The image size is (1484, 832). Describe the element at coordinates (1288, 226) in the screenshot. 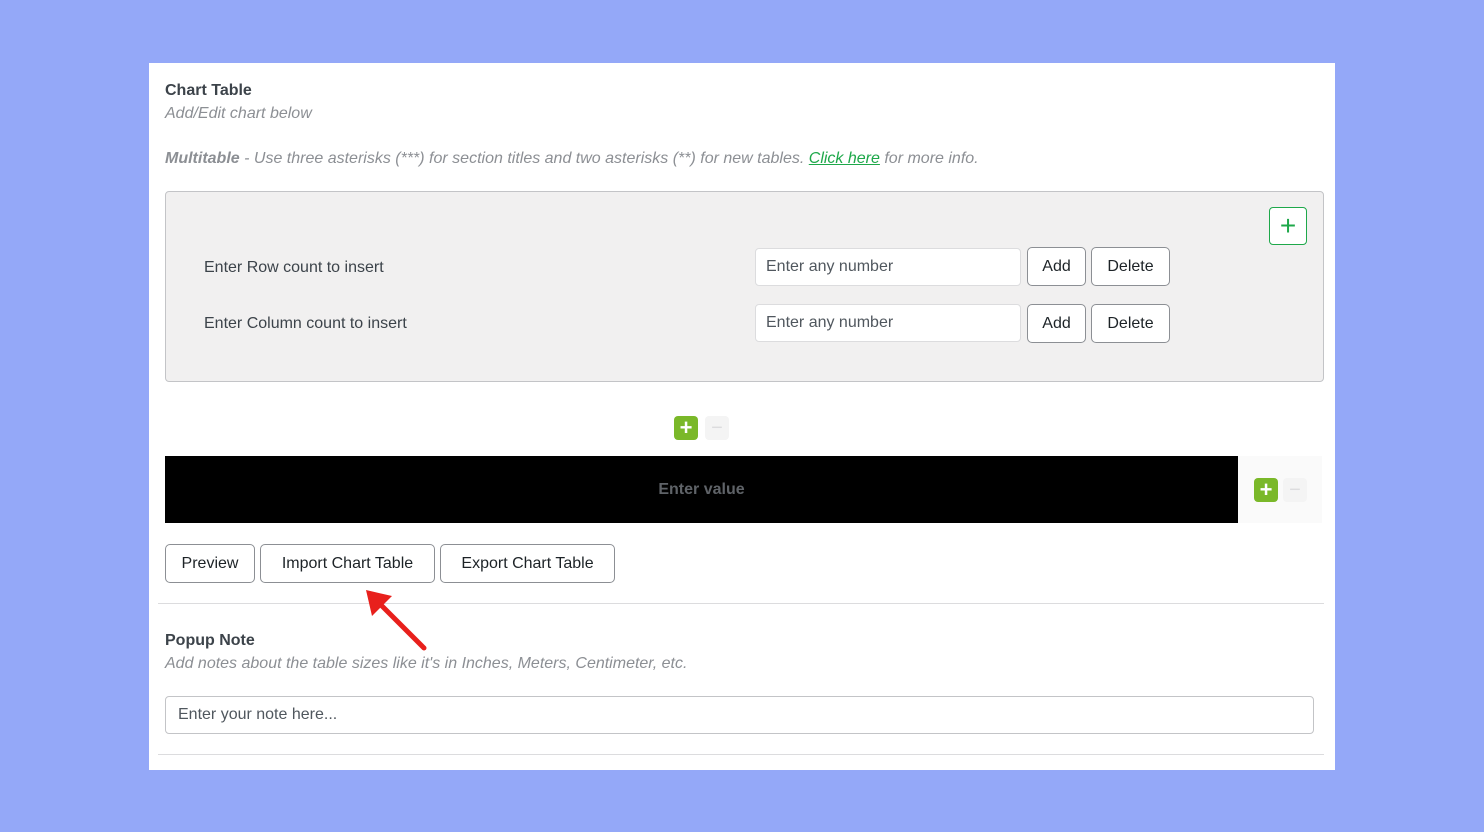

I see `plus-icon: +` at that location.